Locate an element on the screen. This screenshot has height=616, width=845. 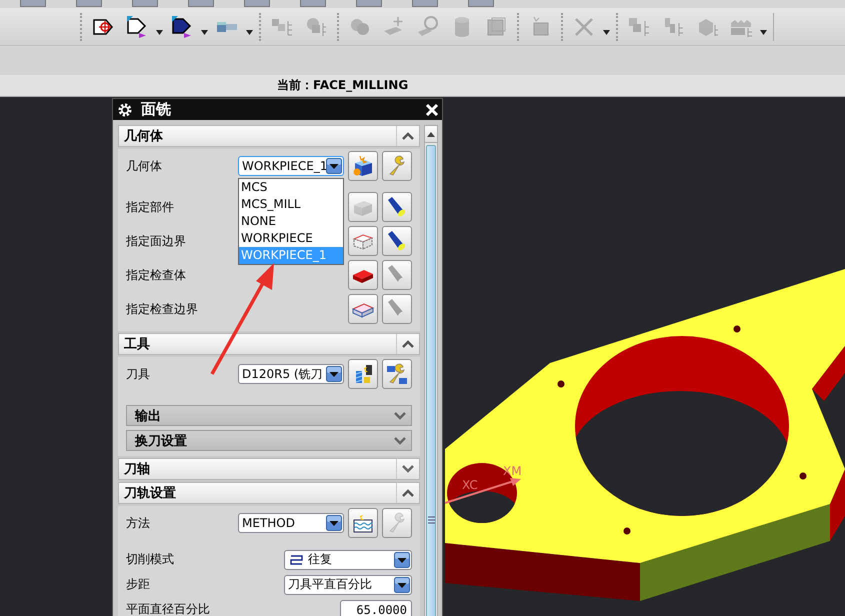
section-title: 刀轨设置 is located at coordinates (149, 493).